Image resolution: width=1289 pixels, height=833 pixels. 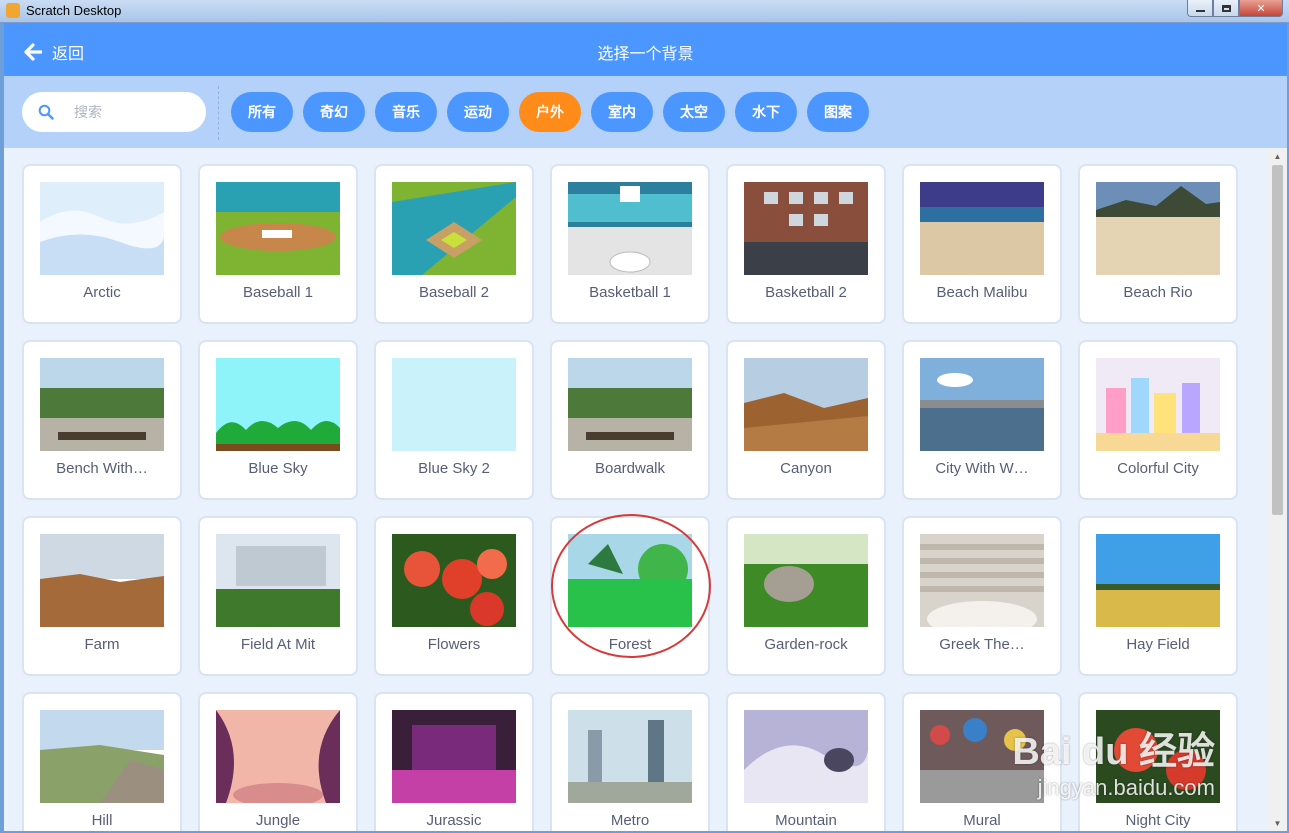 I want to click on backdrop-card: Blue Sky 2, so click(x=454, y=420).